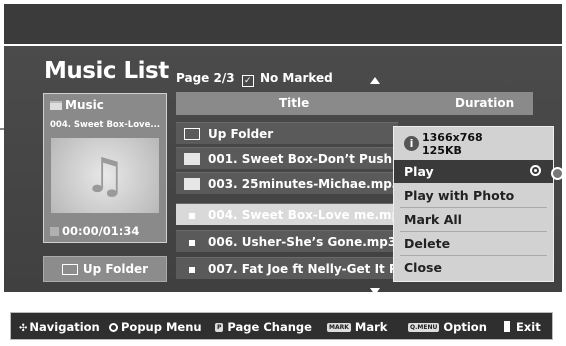  I want to click on radio-selected-icon, so click(535, 170).